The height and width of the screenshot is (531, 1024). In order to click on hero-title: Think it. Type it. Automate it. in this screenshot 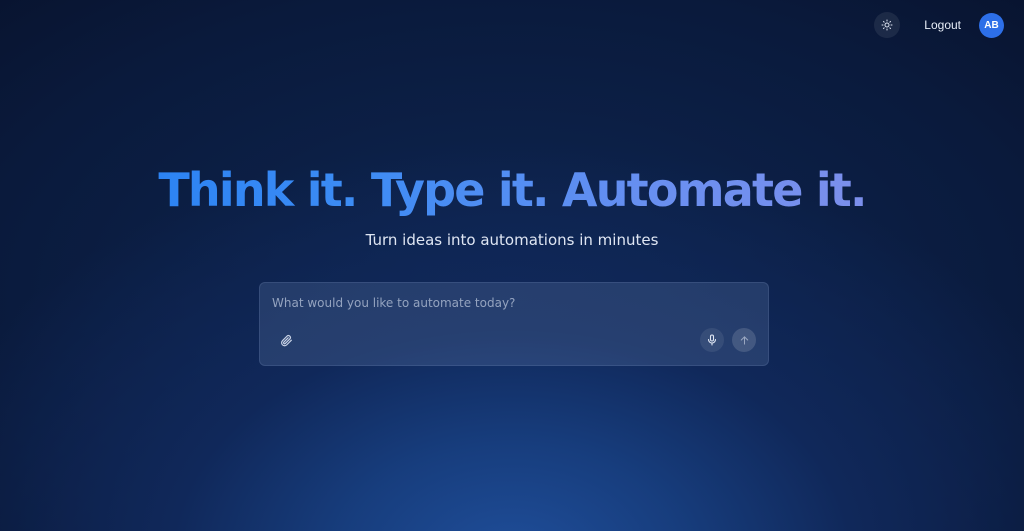, I will do `click(512, 190)`.